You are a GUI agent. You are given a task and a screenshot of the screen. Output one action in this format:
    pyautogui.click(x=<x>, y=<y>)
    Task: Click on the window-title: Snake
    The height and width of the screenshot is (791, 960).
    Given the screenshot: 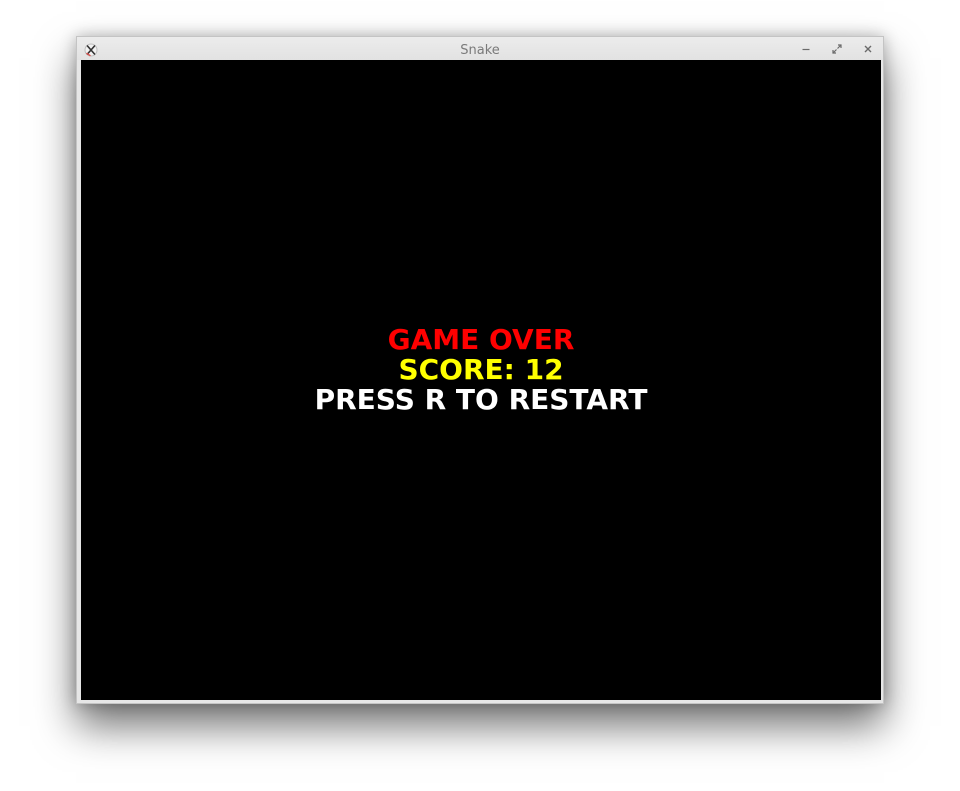 What is the action you would take?
    pyautogui.click(x=480, y=50)
    